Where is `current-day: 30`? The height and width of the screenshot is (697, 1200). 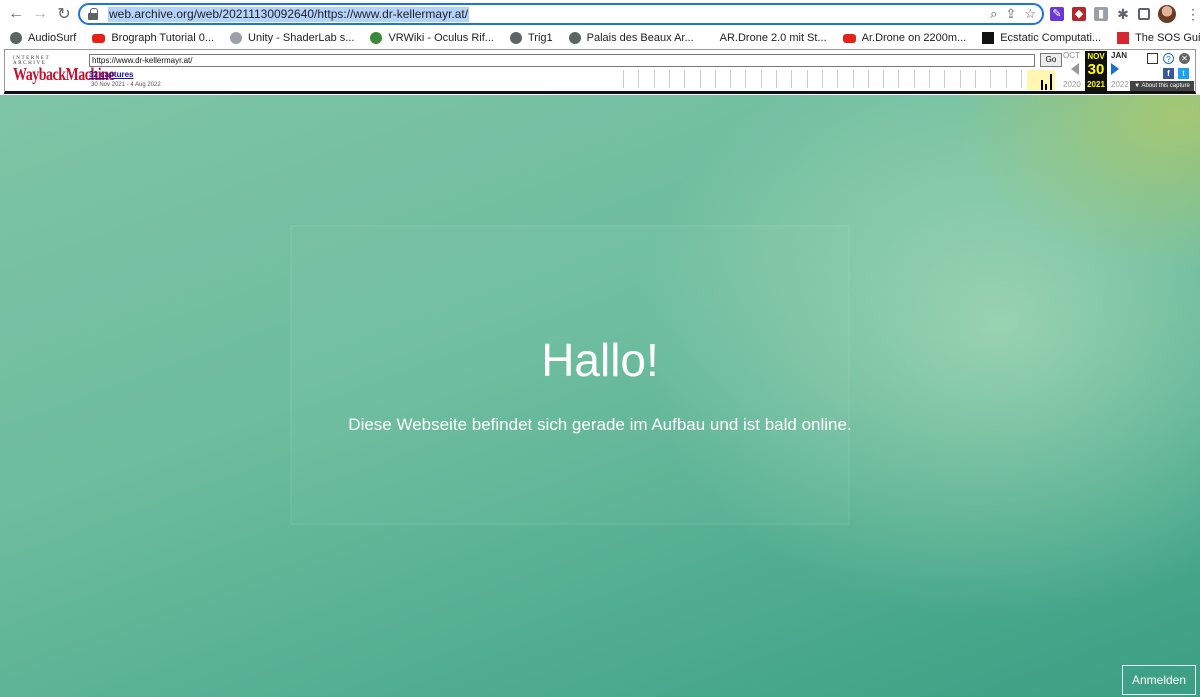 current-day: 30 is located at coordinates (1096, 69).